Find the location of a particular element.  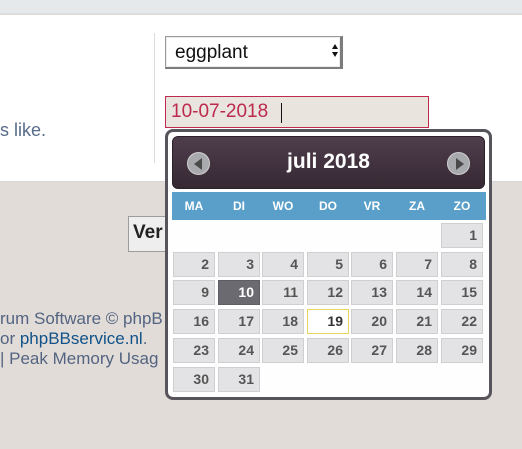

day-cell: 11 is located at coordinates (283, 292).